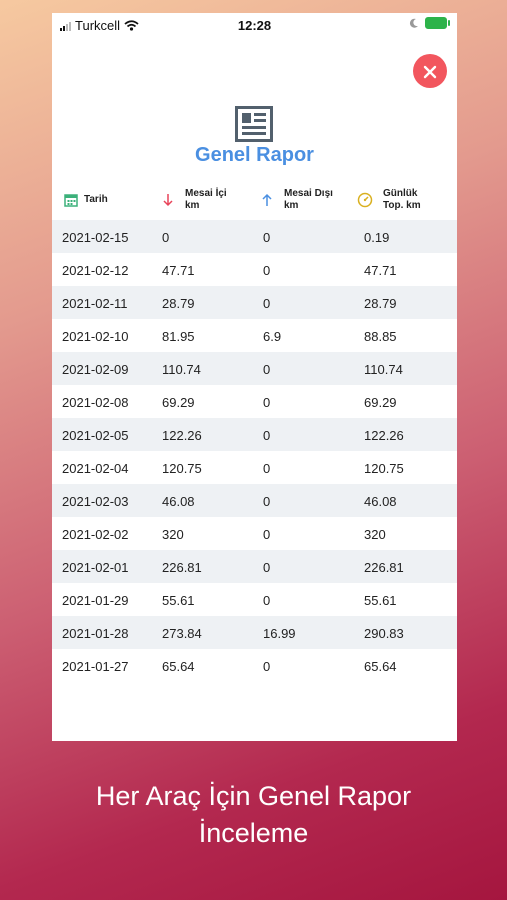  Describe the element at coordinates (254, 302) in the screenshot. I see `table-row: 2021-02-11 28.79 0 28.79` at that location.